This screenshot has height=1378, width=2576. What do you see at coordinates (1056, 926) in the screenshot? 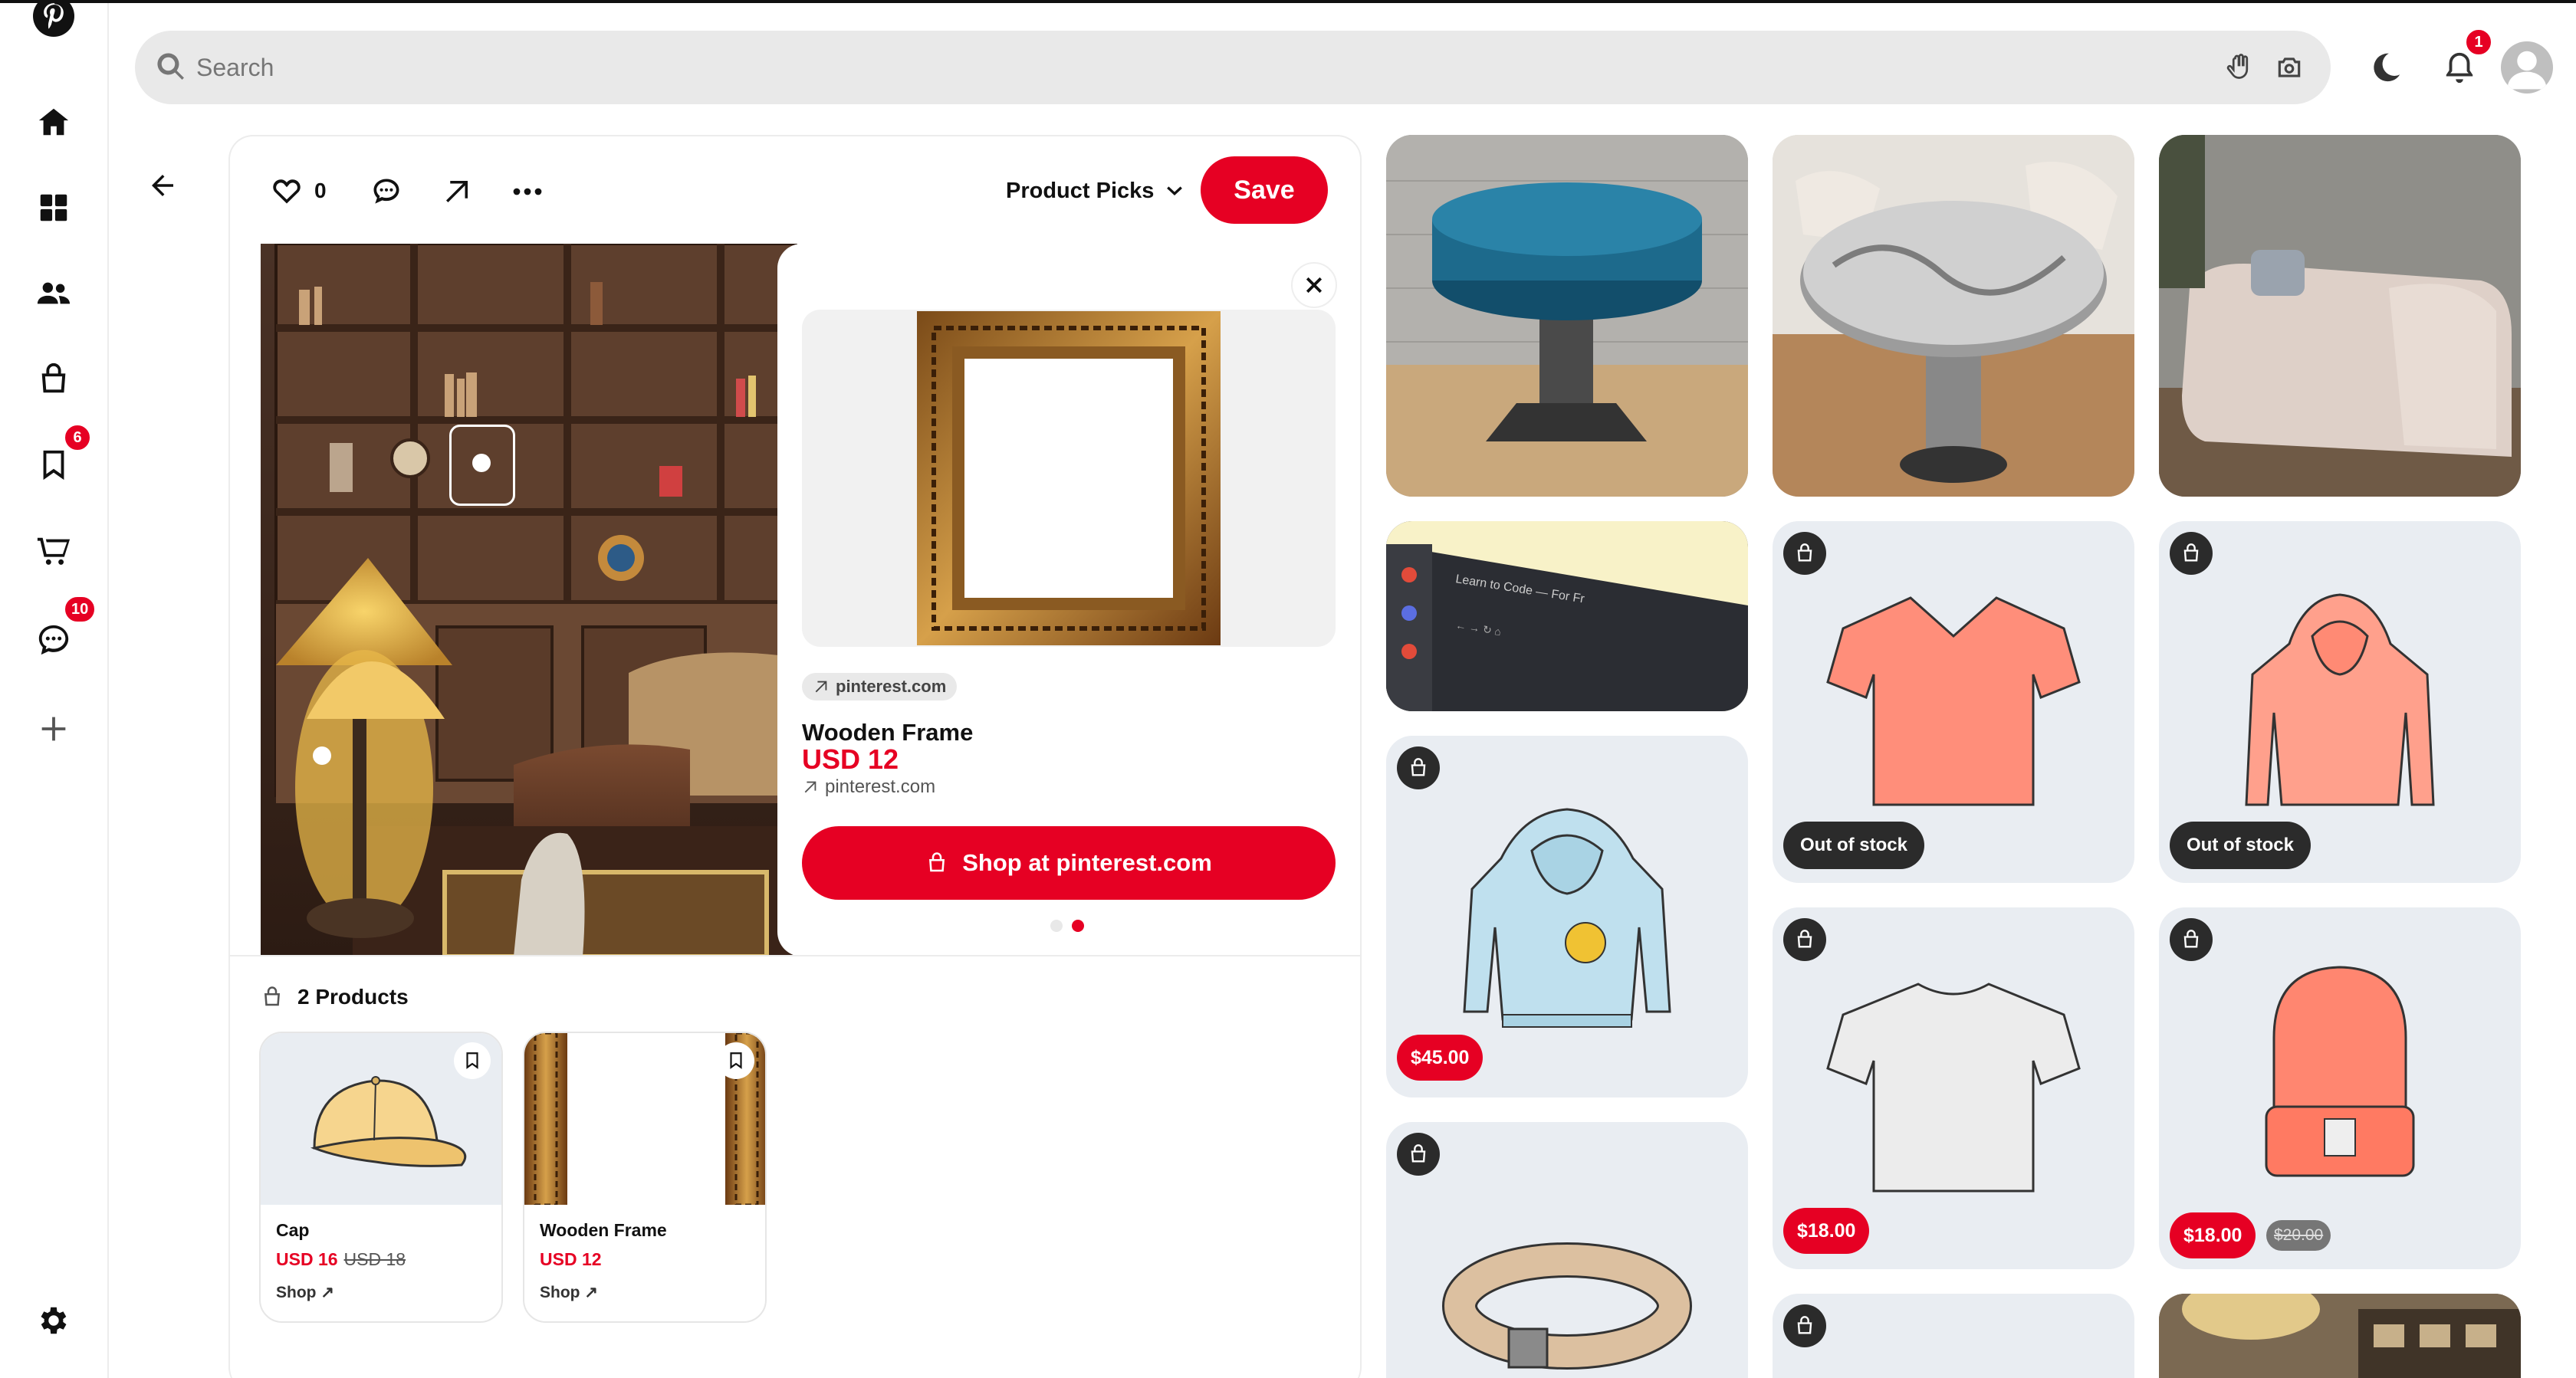
I see `carousel-dot` at bounding box center [1056, 926].